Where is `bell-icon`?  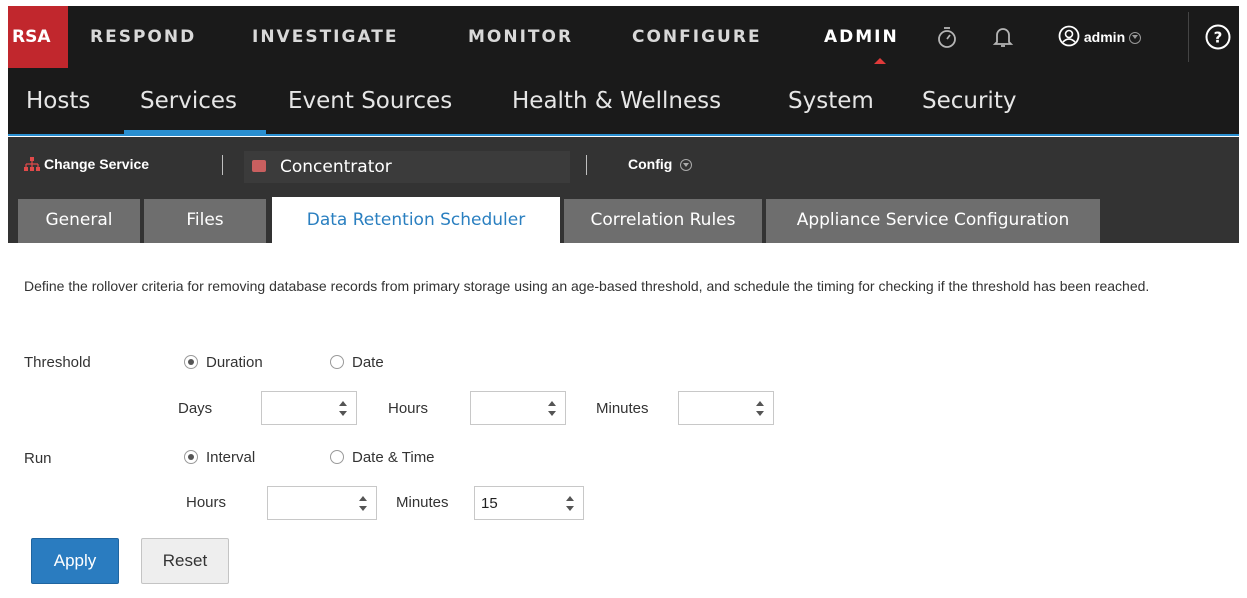 bell-icon is located at coordinates (1003, 37).